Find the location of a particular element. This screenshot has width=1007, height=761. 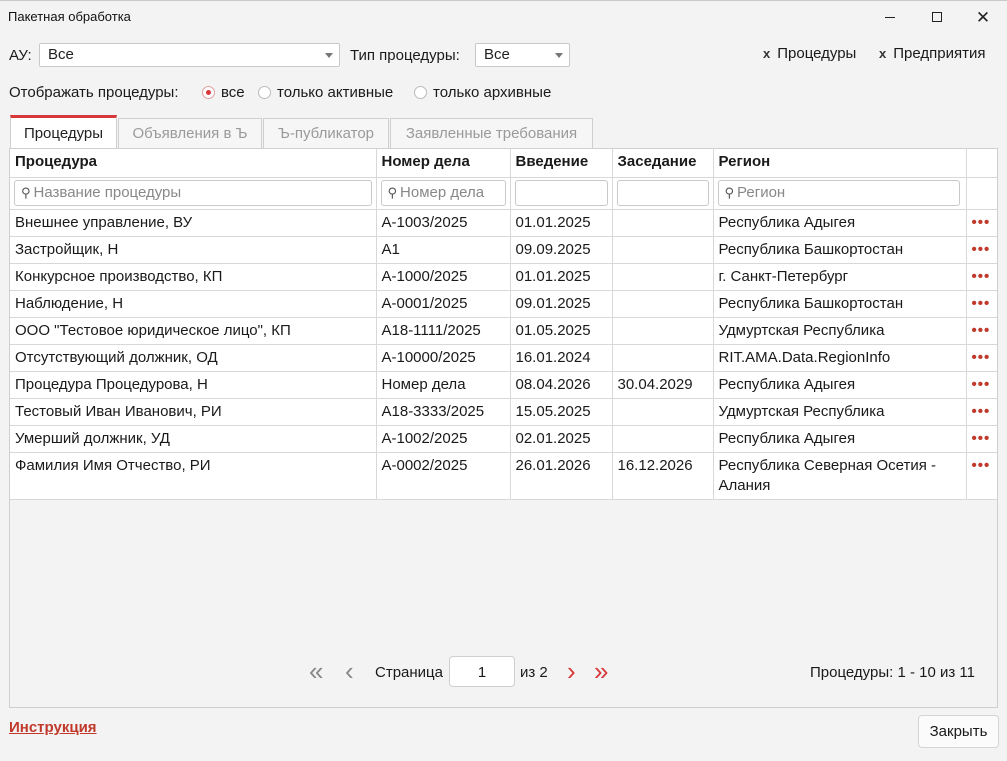

first-page-button: « is located at coordinates (316, 671).